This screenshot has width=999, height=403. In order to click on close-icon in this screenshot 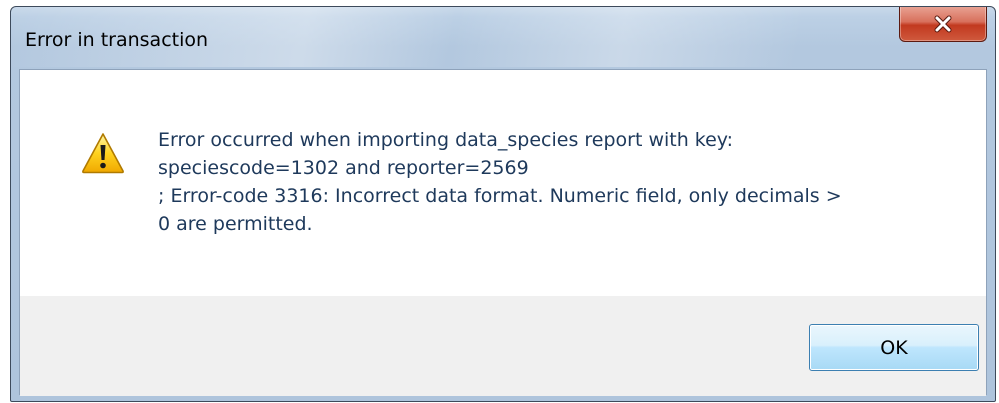, I will do `click(943, 23)`.